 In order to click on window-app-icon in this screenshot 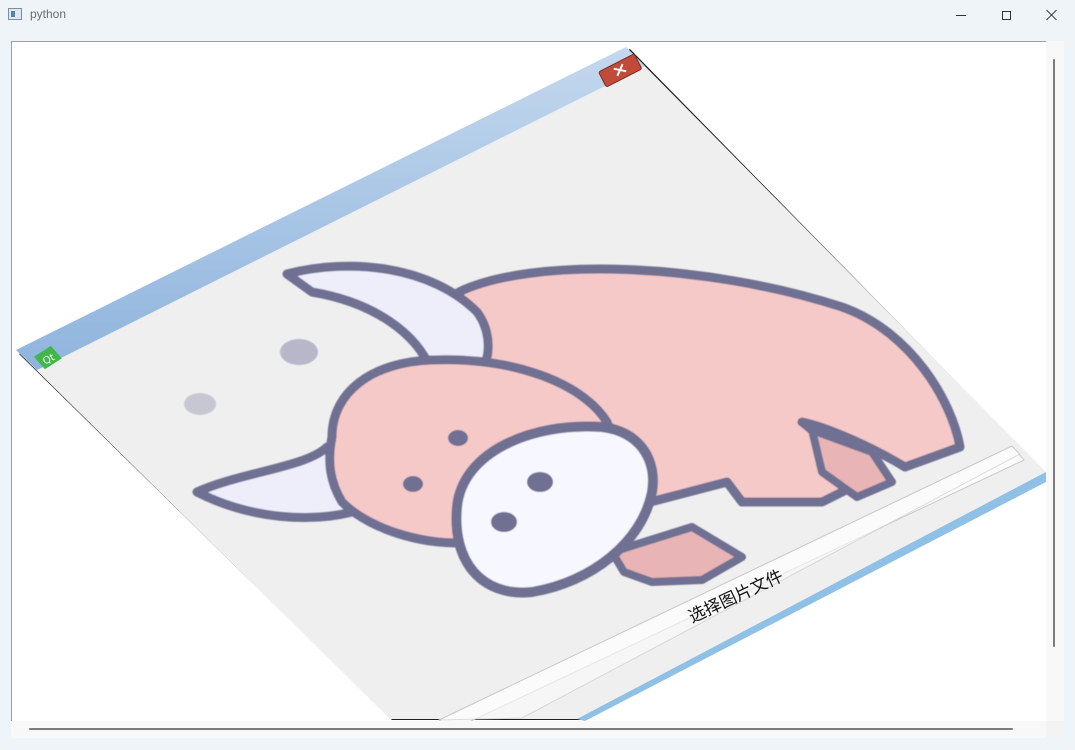, I will do `click(15, 14)`.